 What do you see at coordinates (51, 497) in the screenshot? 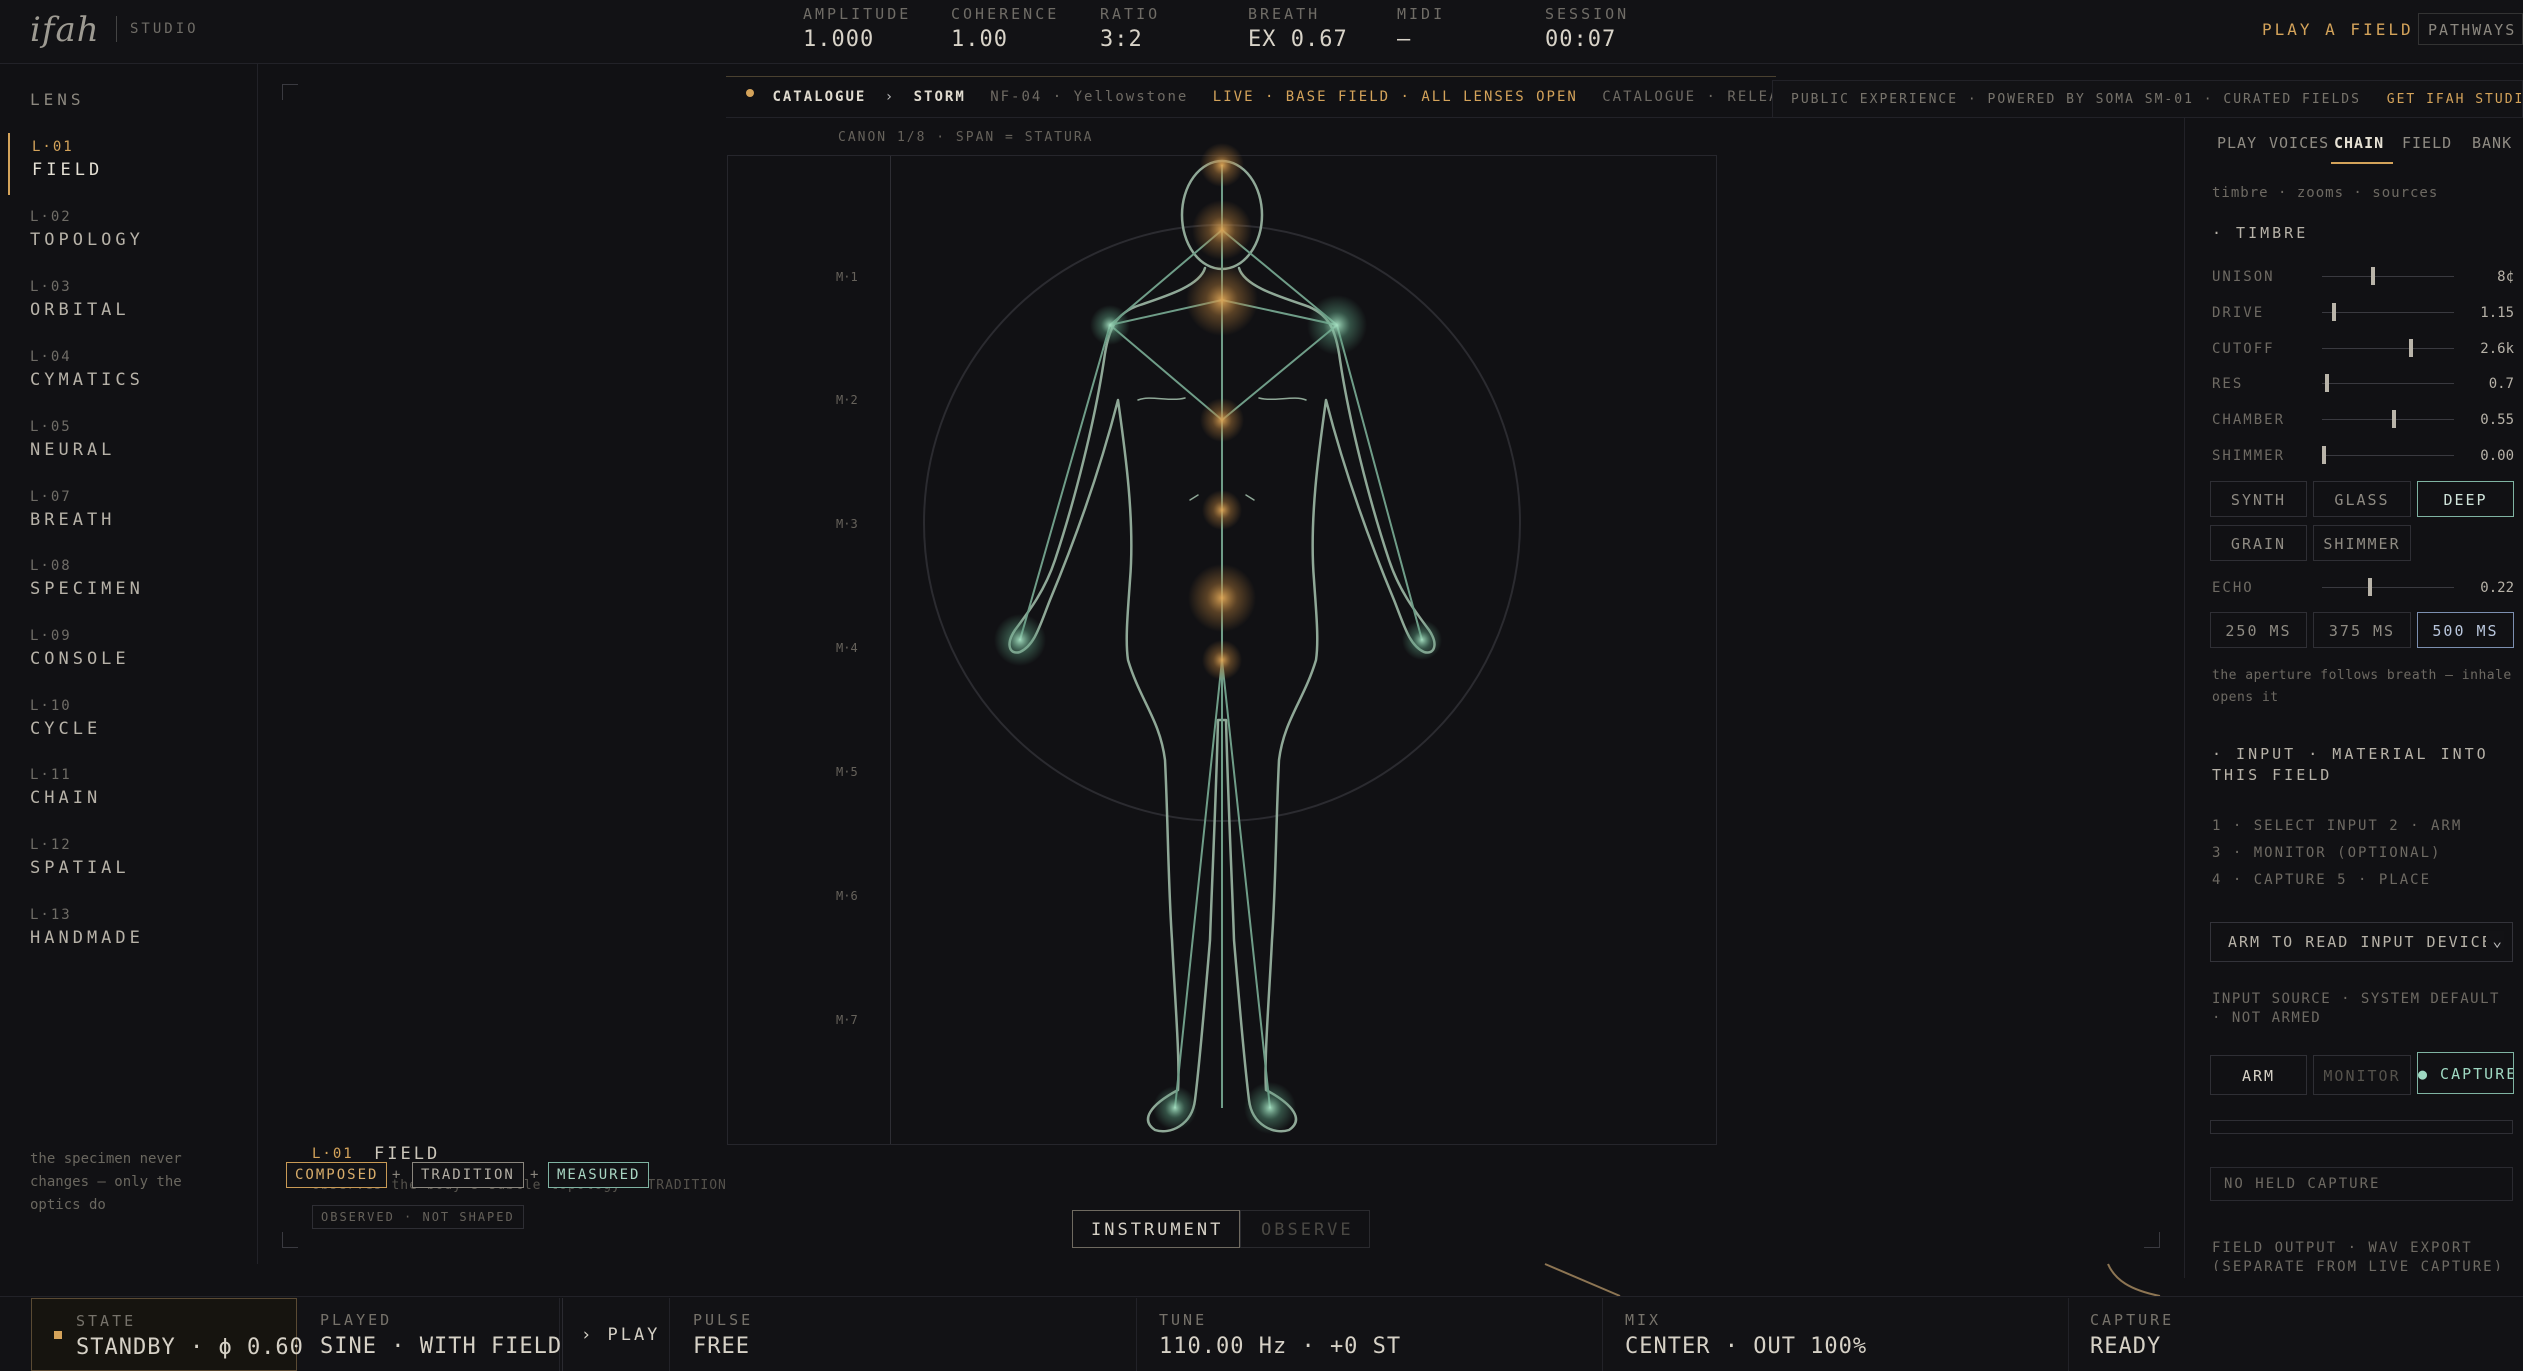
I see `lens-code: L·07` at bounding box center [51, 497].